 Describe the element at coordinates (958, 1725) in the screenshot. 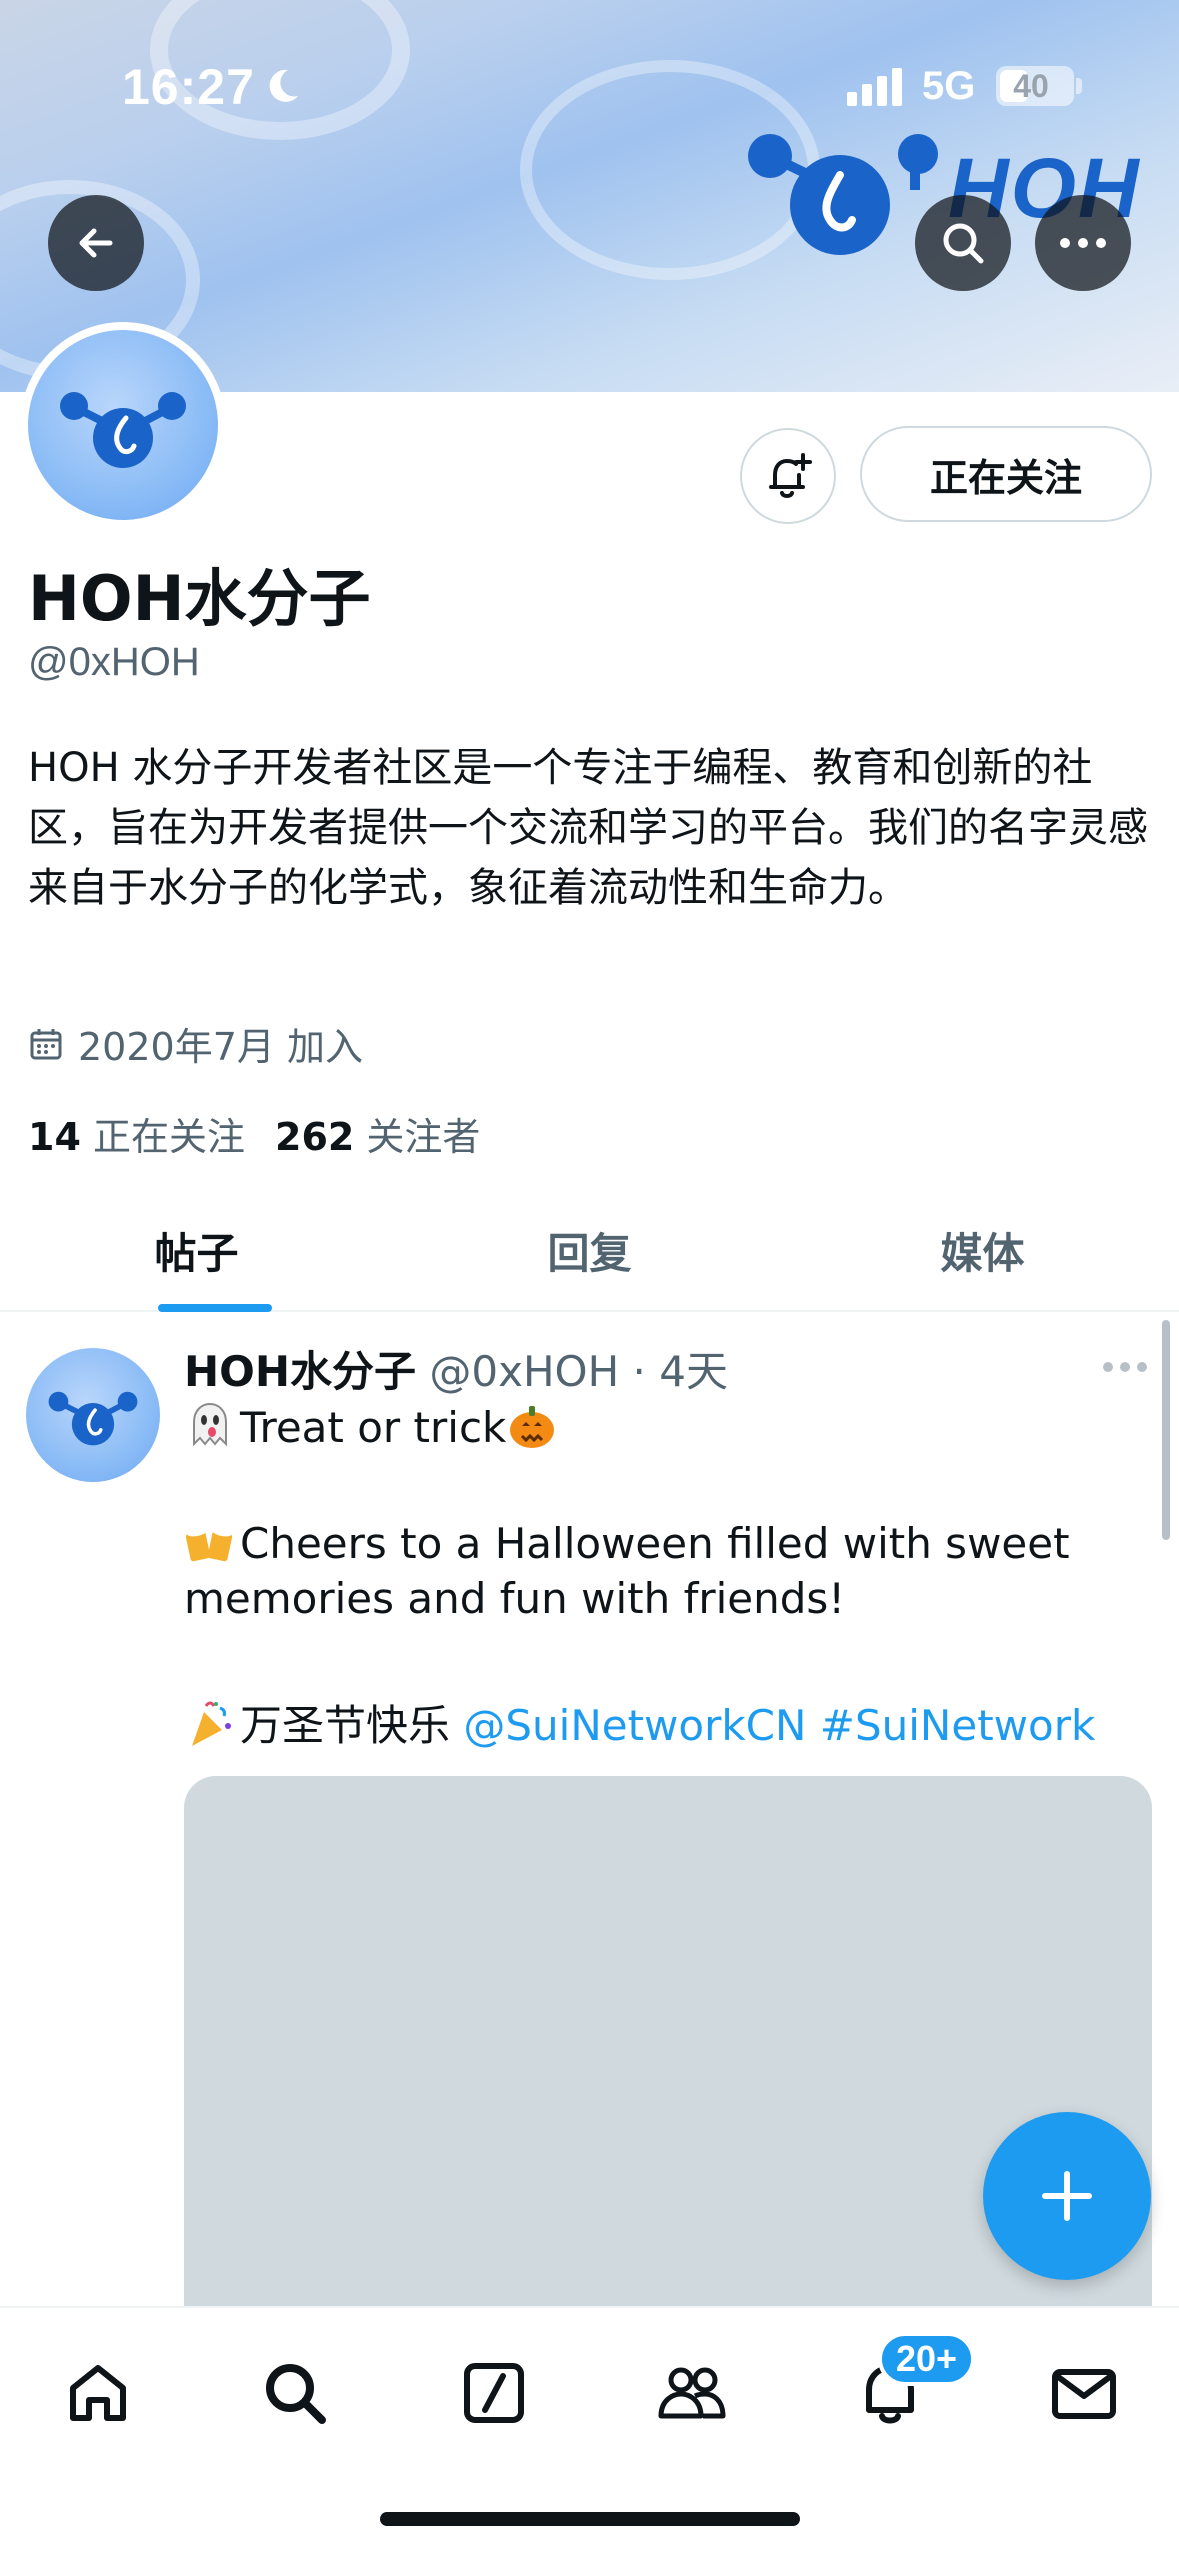

I see `hashtag-link: #SuiNetwork` at that location.